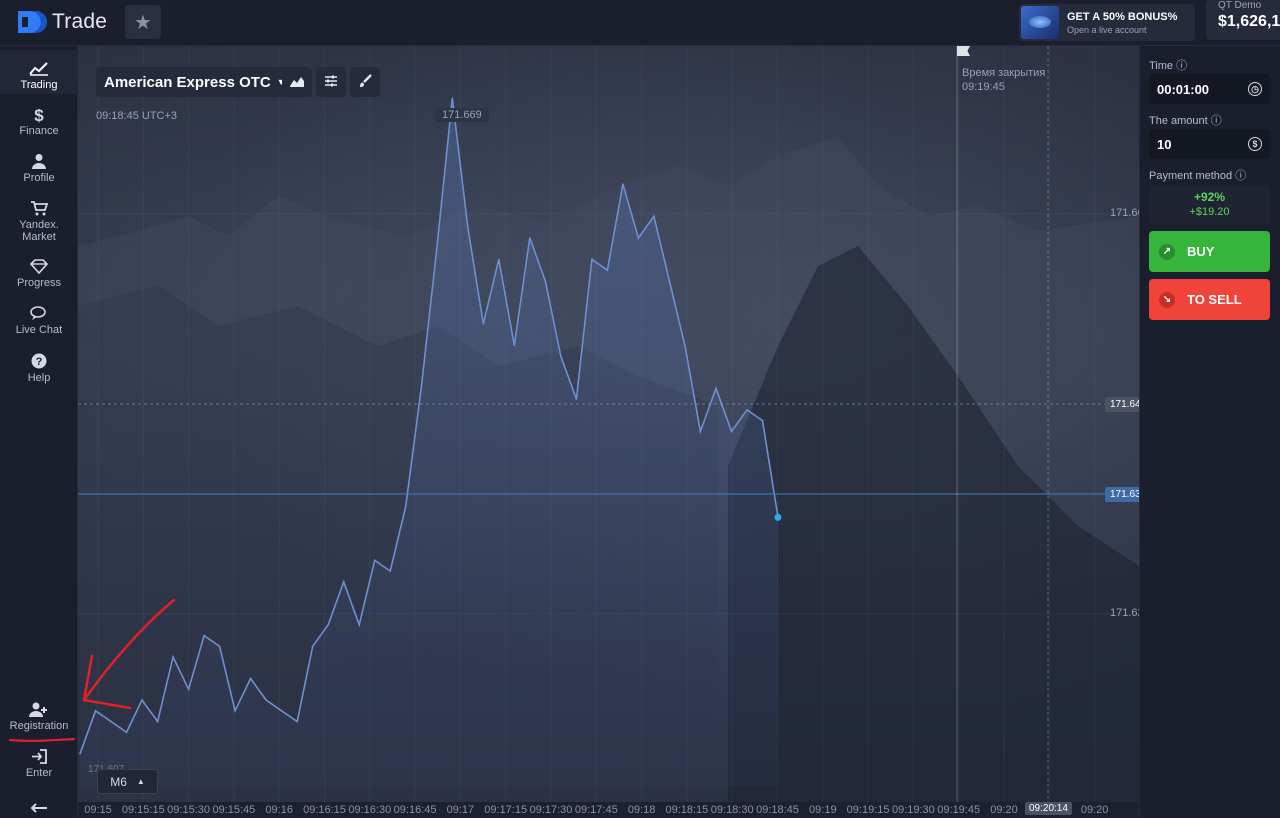  Describe the element at coordinates (596, 810) in the screenshot. I see `x-tick-label: 09:17:45` at that location.